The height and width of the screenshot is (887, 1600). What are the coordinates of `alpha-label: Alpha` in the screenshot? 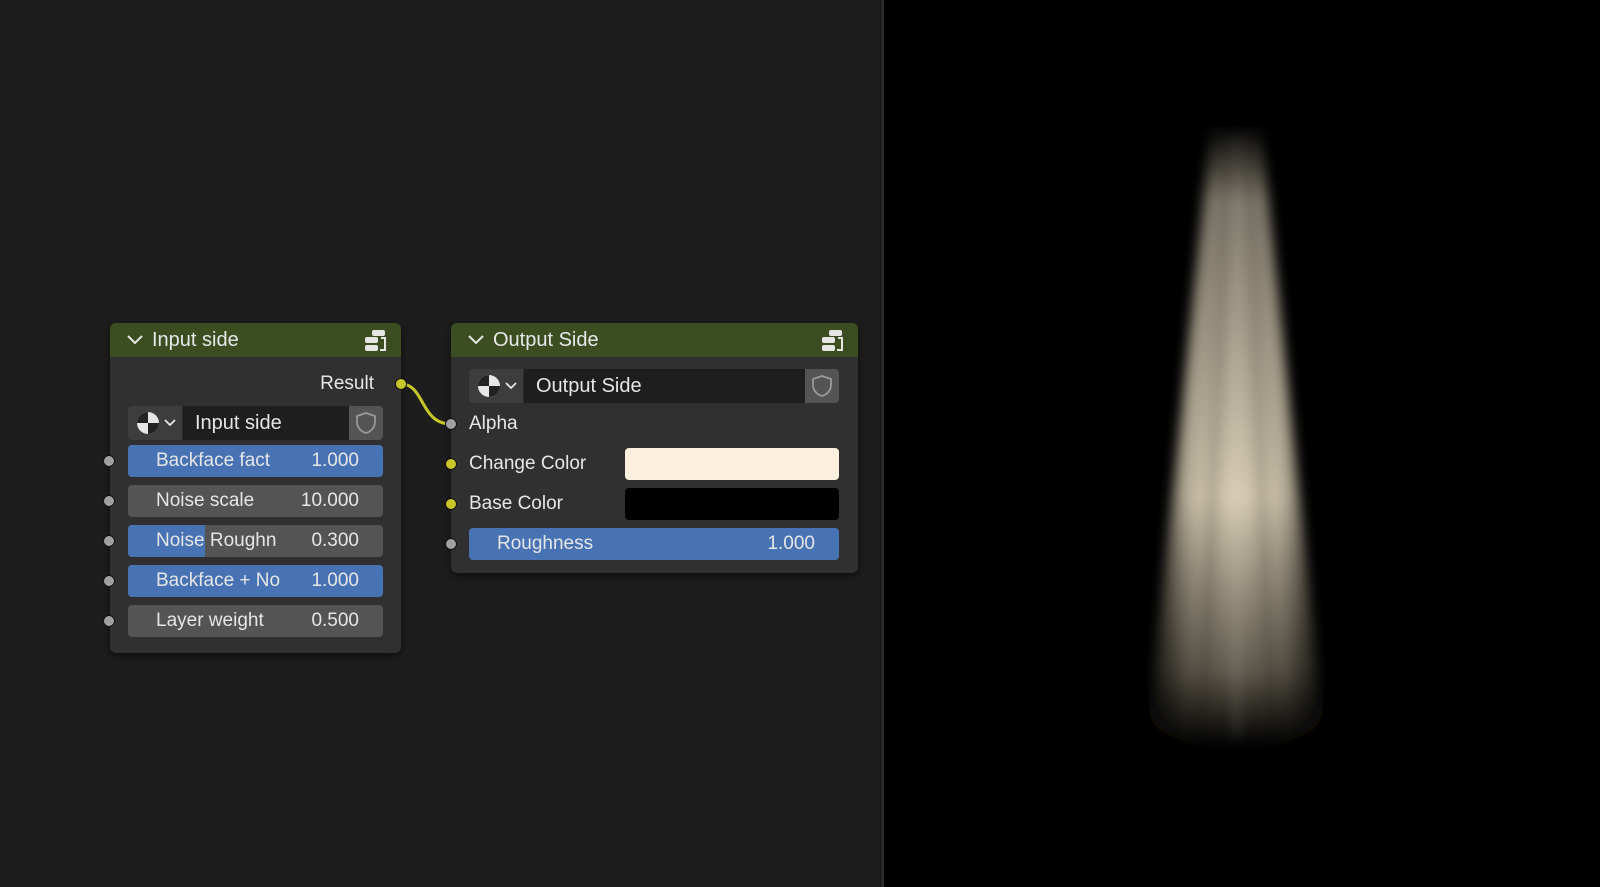 It's located at (493, 423).